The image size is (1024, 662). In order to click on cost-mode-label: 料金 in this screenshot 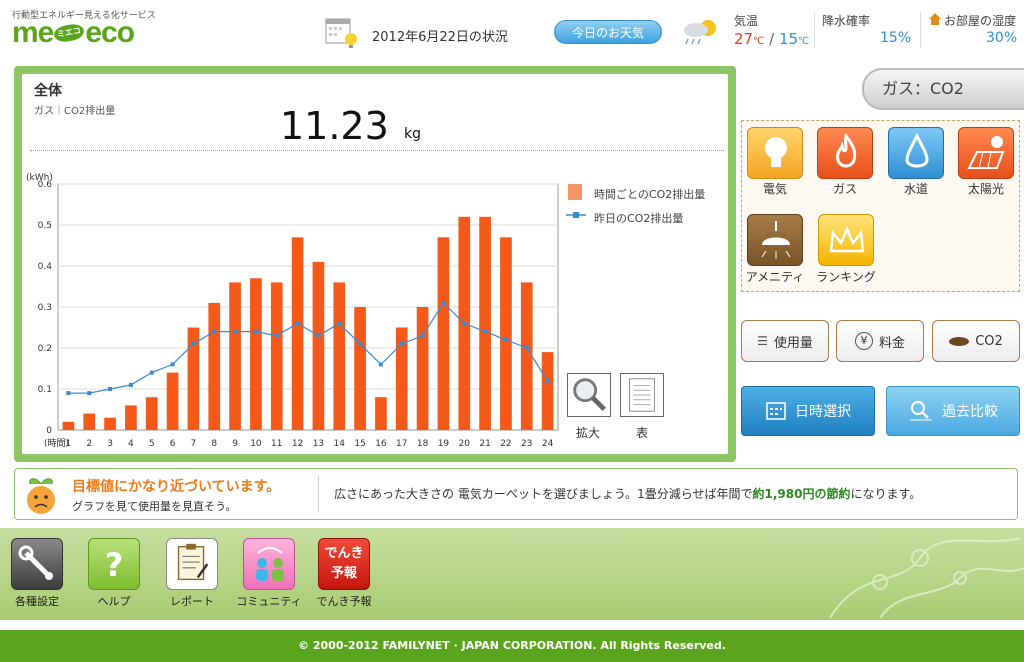, I will do `click(891, 343)`.